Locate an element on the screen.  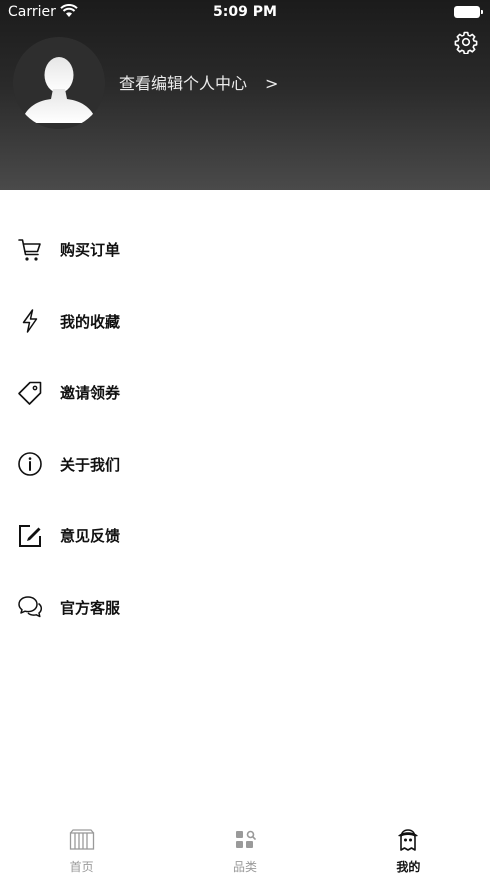
menu-item-label: 邀请领券 is located at coordinates (90, 393).